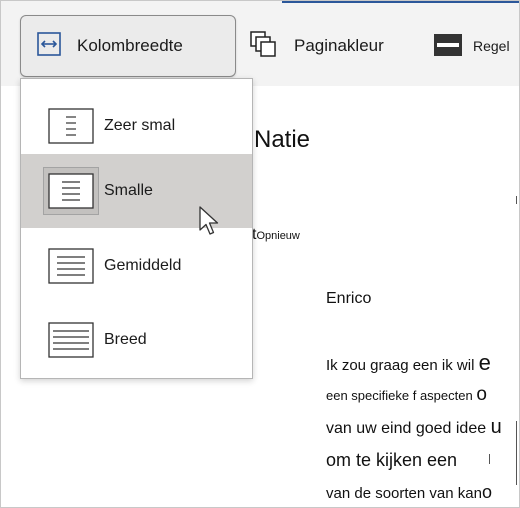  I want to click on line-focus-icon, so click(448, 46).